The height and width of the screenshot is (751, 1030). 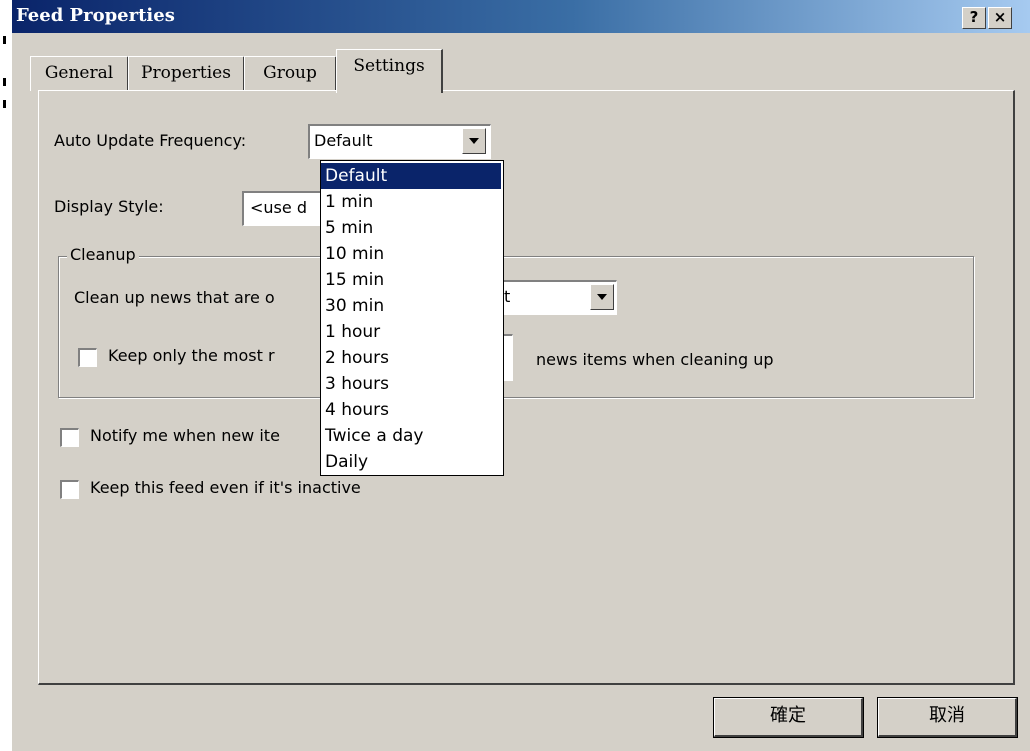 What do you see at coordinates (974, 18) in the screenshot?
I see `help-button: ?` at bounding box center [974, 18].